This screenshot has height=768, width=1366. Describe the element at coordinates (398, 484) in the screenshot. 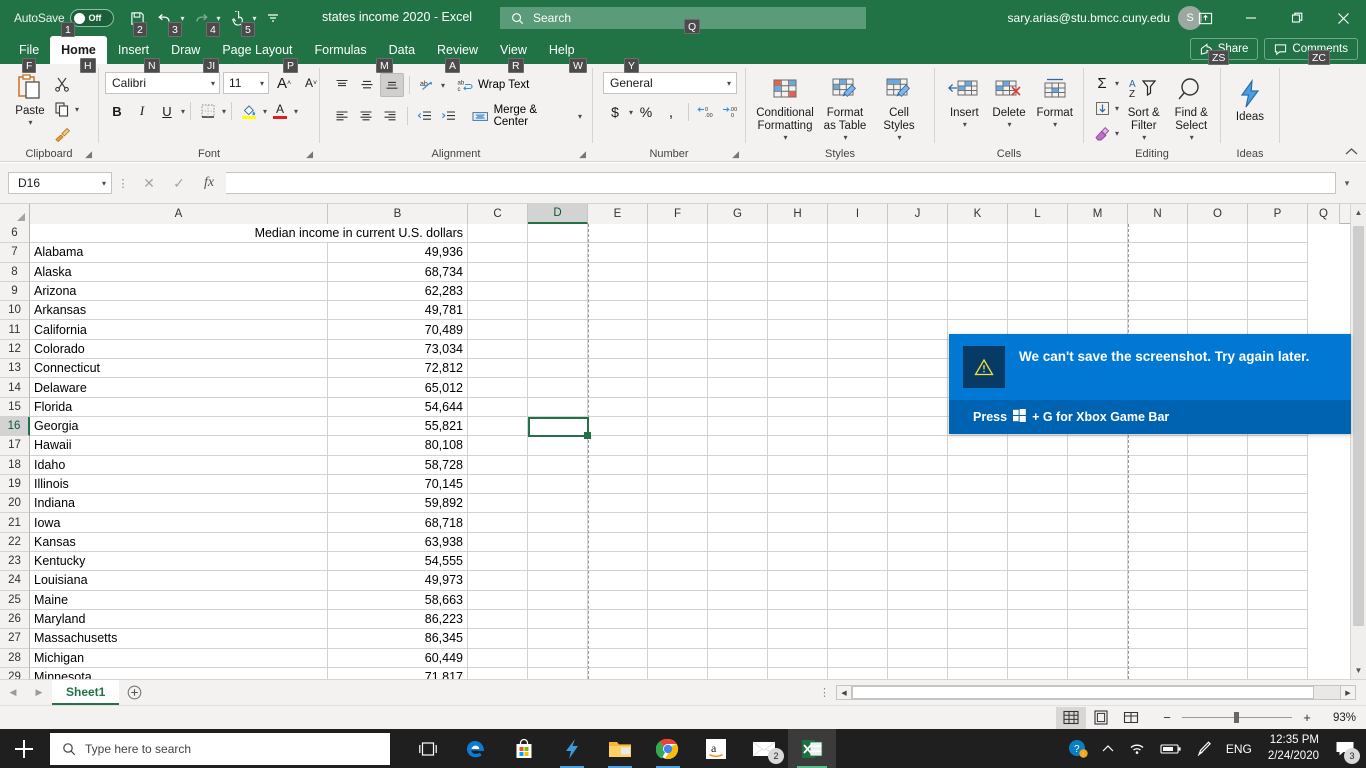

I see `cell-B19: 70,145` at that location.